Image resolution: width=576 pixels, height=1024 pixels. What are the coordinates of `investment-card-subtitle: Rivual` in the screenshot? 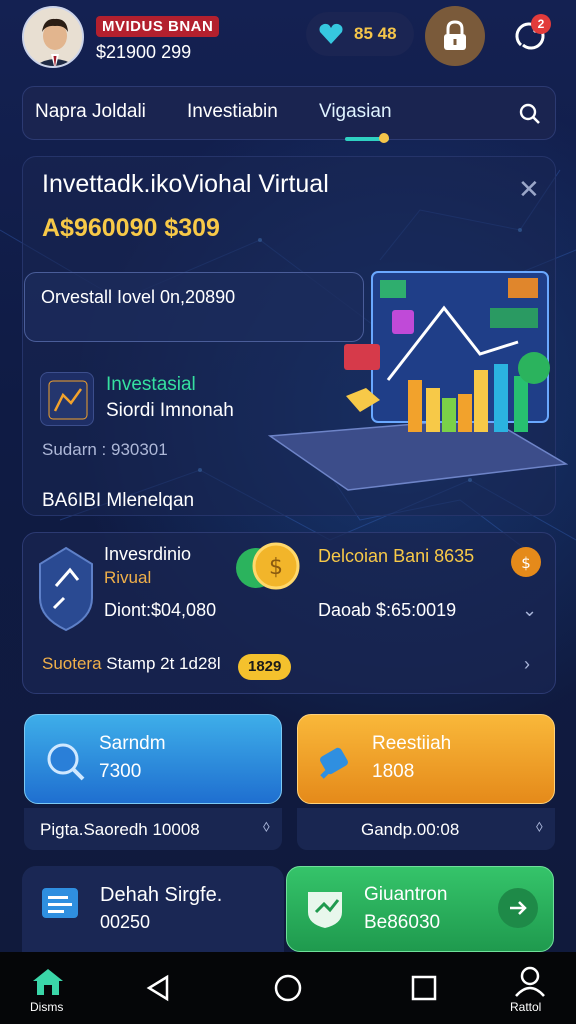 It's located at (128, 577).